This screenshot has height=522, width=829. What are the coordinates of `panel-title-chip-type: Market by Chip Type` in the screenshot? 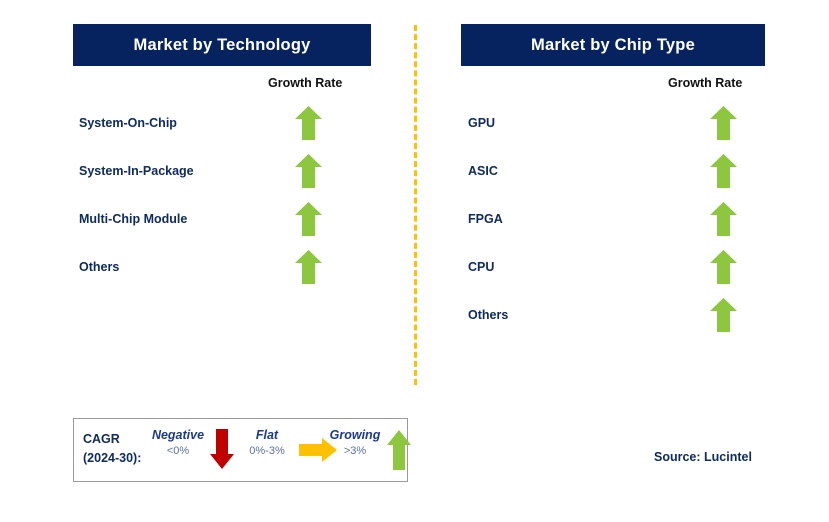 It's located at (613, 44).